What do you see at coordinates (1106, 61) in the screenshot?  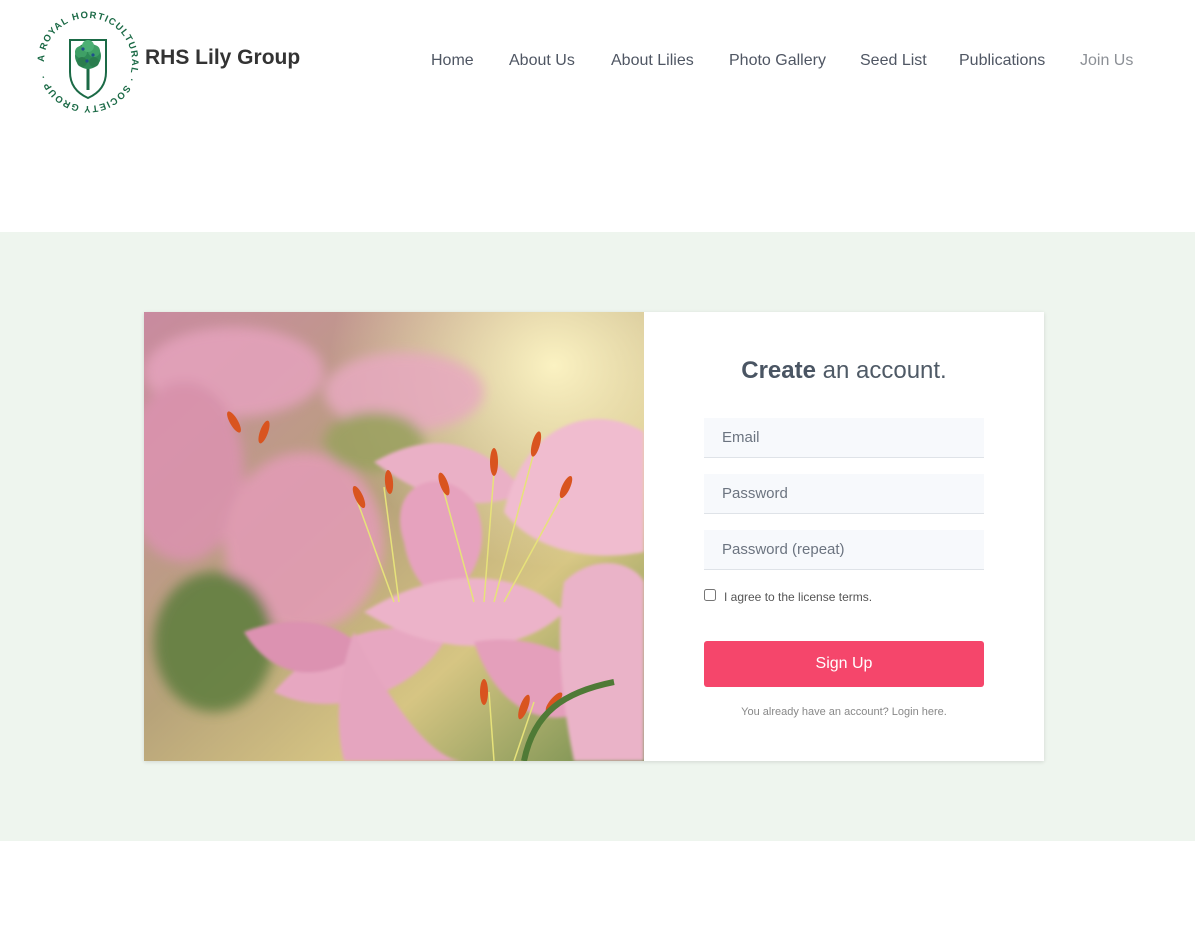 I see `nav-join-us: Join Us` at bounding box center [1106, 61].